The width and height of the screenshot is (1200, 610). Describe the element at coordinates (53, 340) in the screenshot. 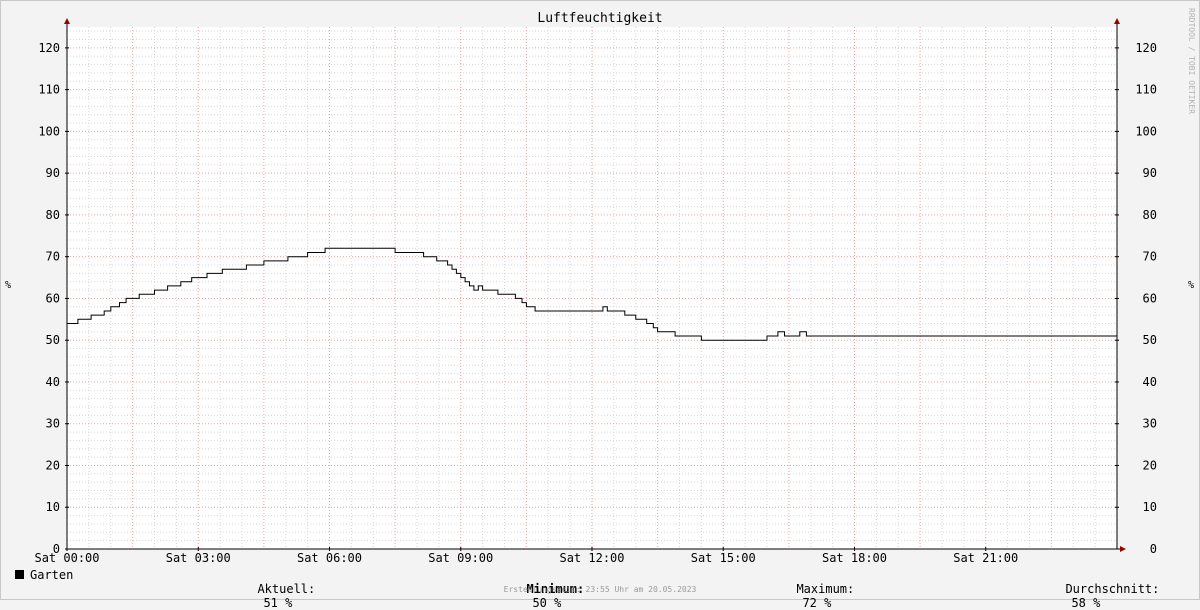

I see `y-tick-label-left: 50` at that location.